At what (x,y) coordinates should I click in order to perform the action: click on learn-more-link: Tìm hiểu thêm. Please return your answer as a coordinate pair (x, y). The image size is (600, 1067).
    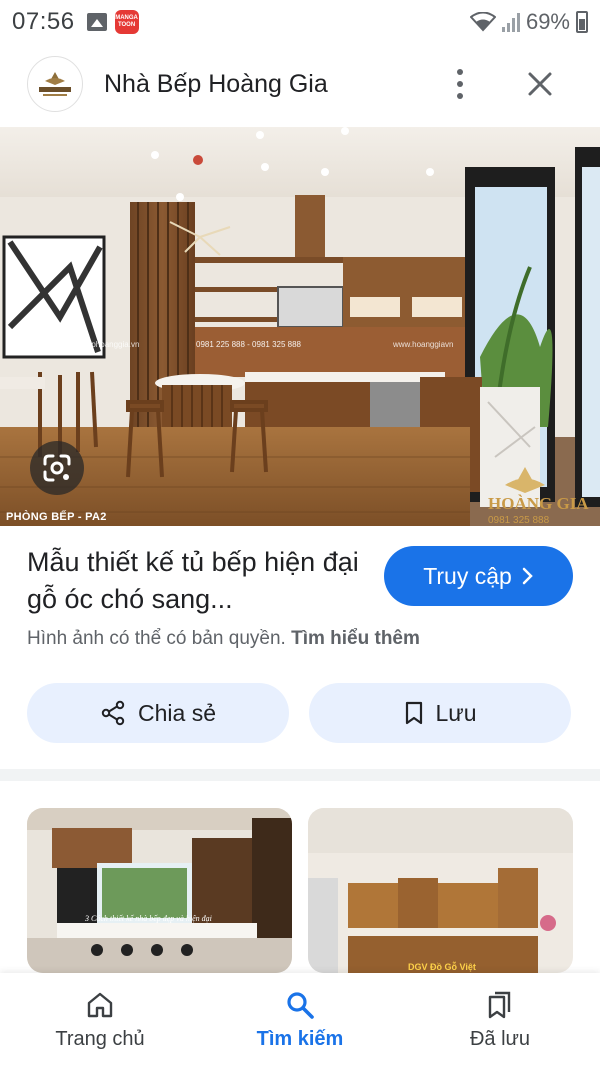
    Looking at the image, I should click on (355, 638).